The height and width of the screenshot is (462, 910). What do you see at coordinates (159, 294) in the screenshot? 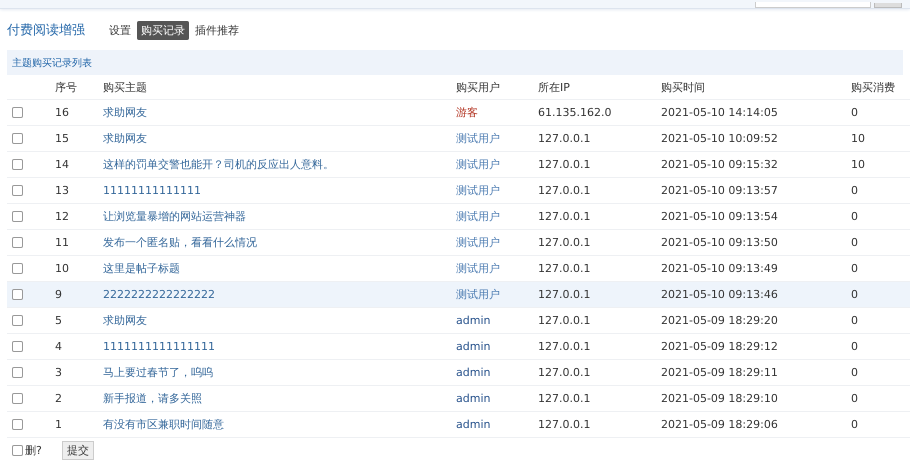
I see `topic-link: 2222222222222222` at bounding box center [159, 294].